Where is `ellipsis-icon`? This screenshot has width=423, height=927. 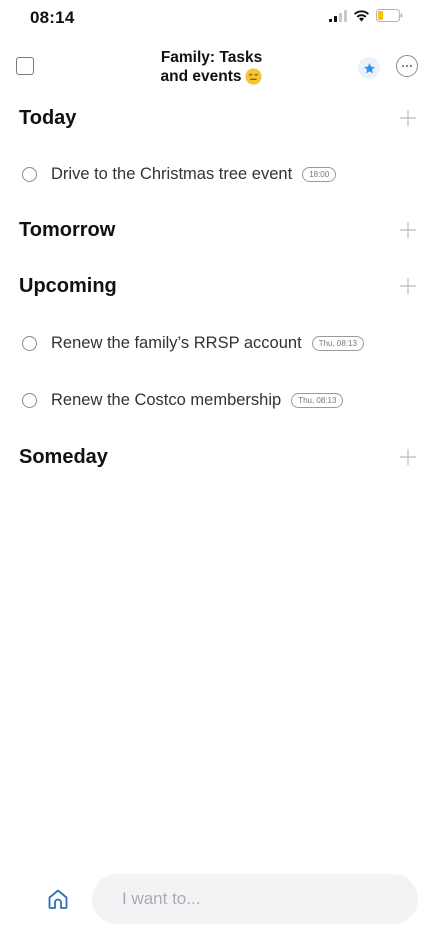
ellipsis-icon is located at coordinates (407, 66).